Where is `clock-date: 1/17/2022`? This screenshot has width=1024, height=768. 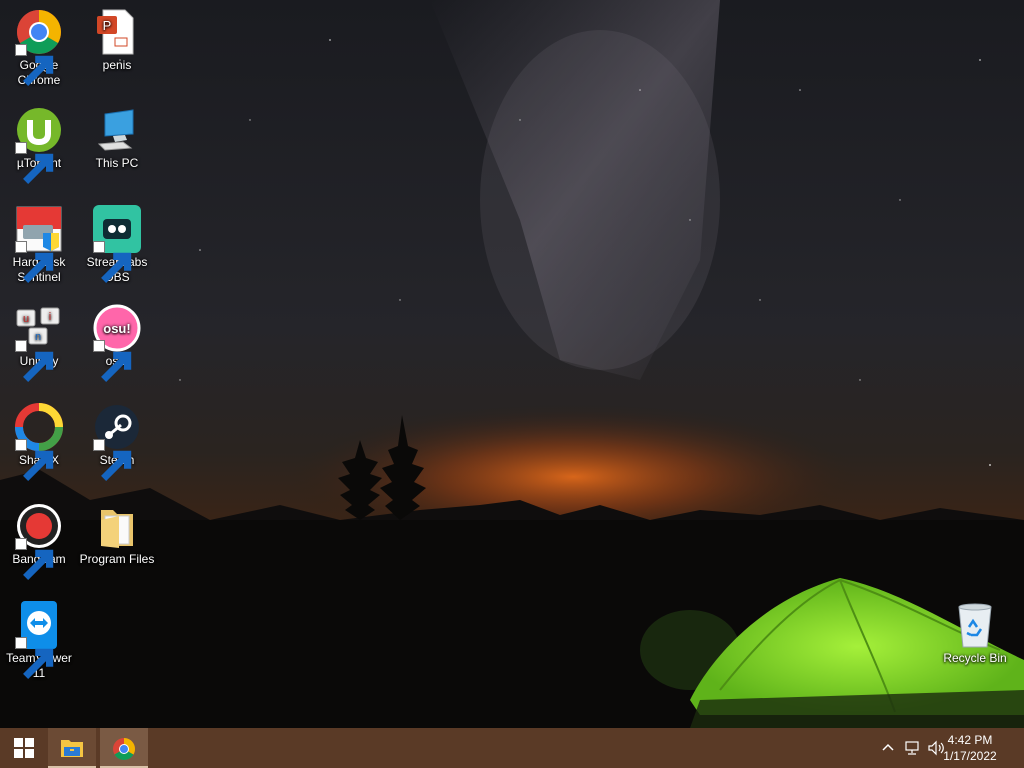 clock-date: 1/17/2022 is located at coordinates (970, 756).